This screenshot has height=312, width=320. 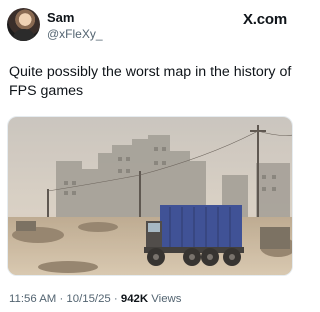 What do you see at coordinates (88, 299) in the screenshot?
I see `post-date: 10/15/25` at bounding box center [88, 299].